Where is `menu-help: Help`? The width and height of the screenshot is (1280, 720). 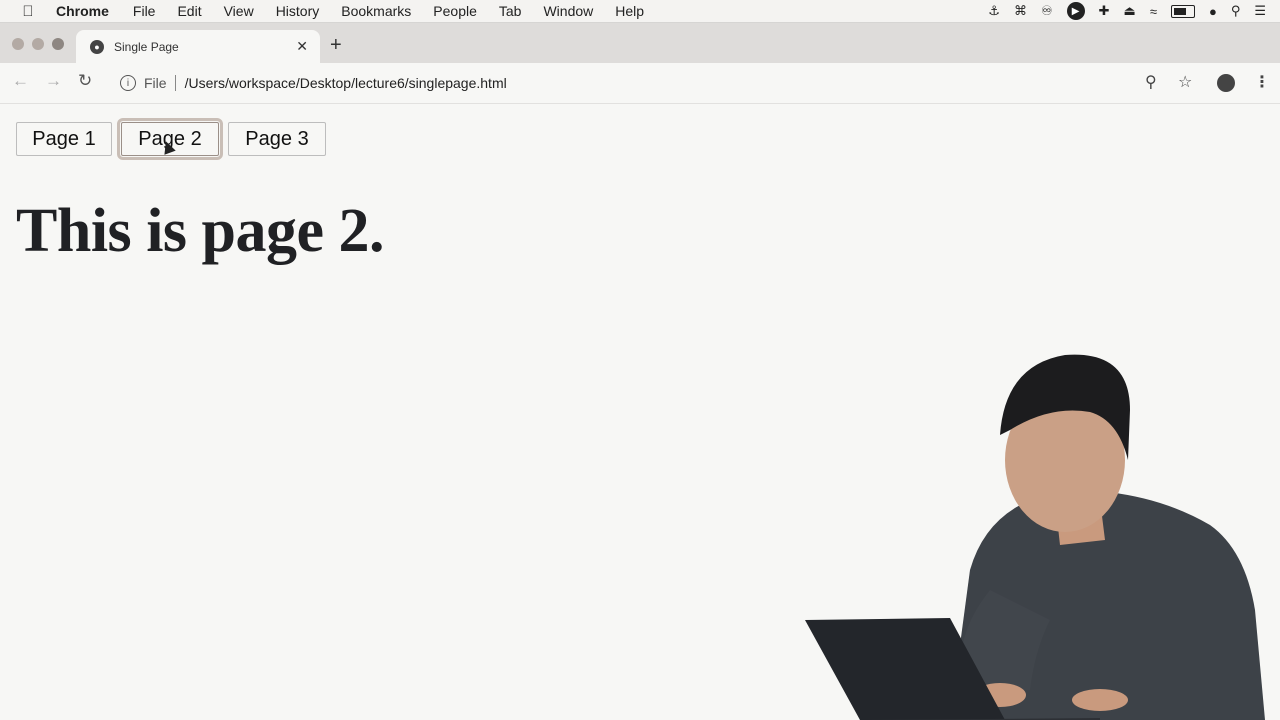 menu-help: Help is located at coordinates (629, 11).